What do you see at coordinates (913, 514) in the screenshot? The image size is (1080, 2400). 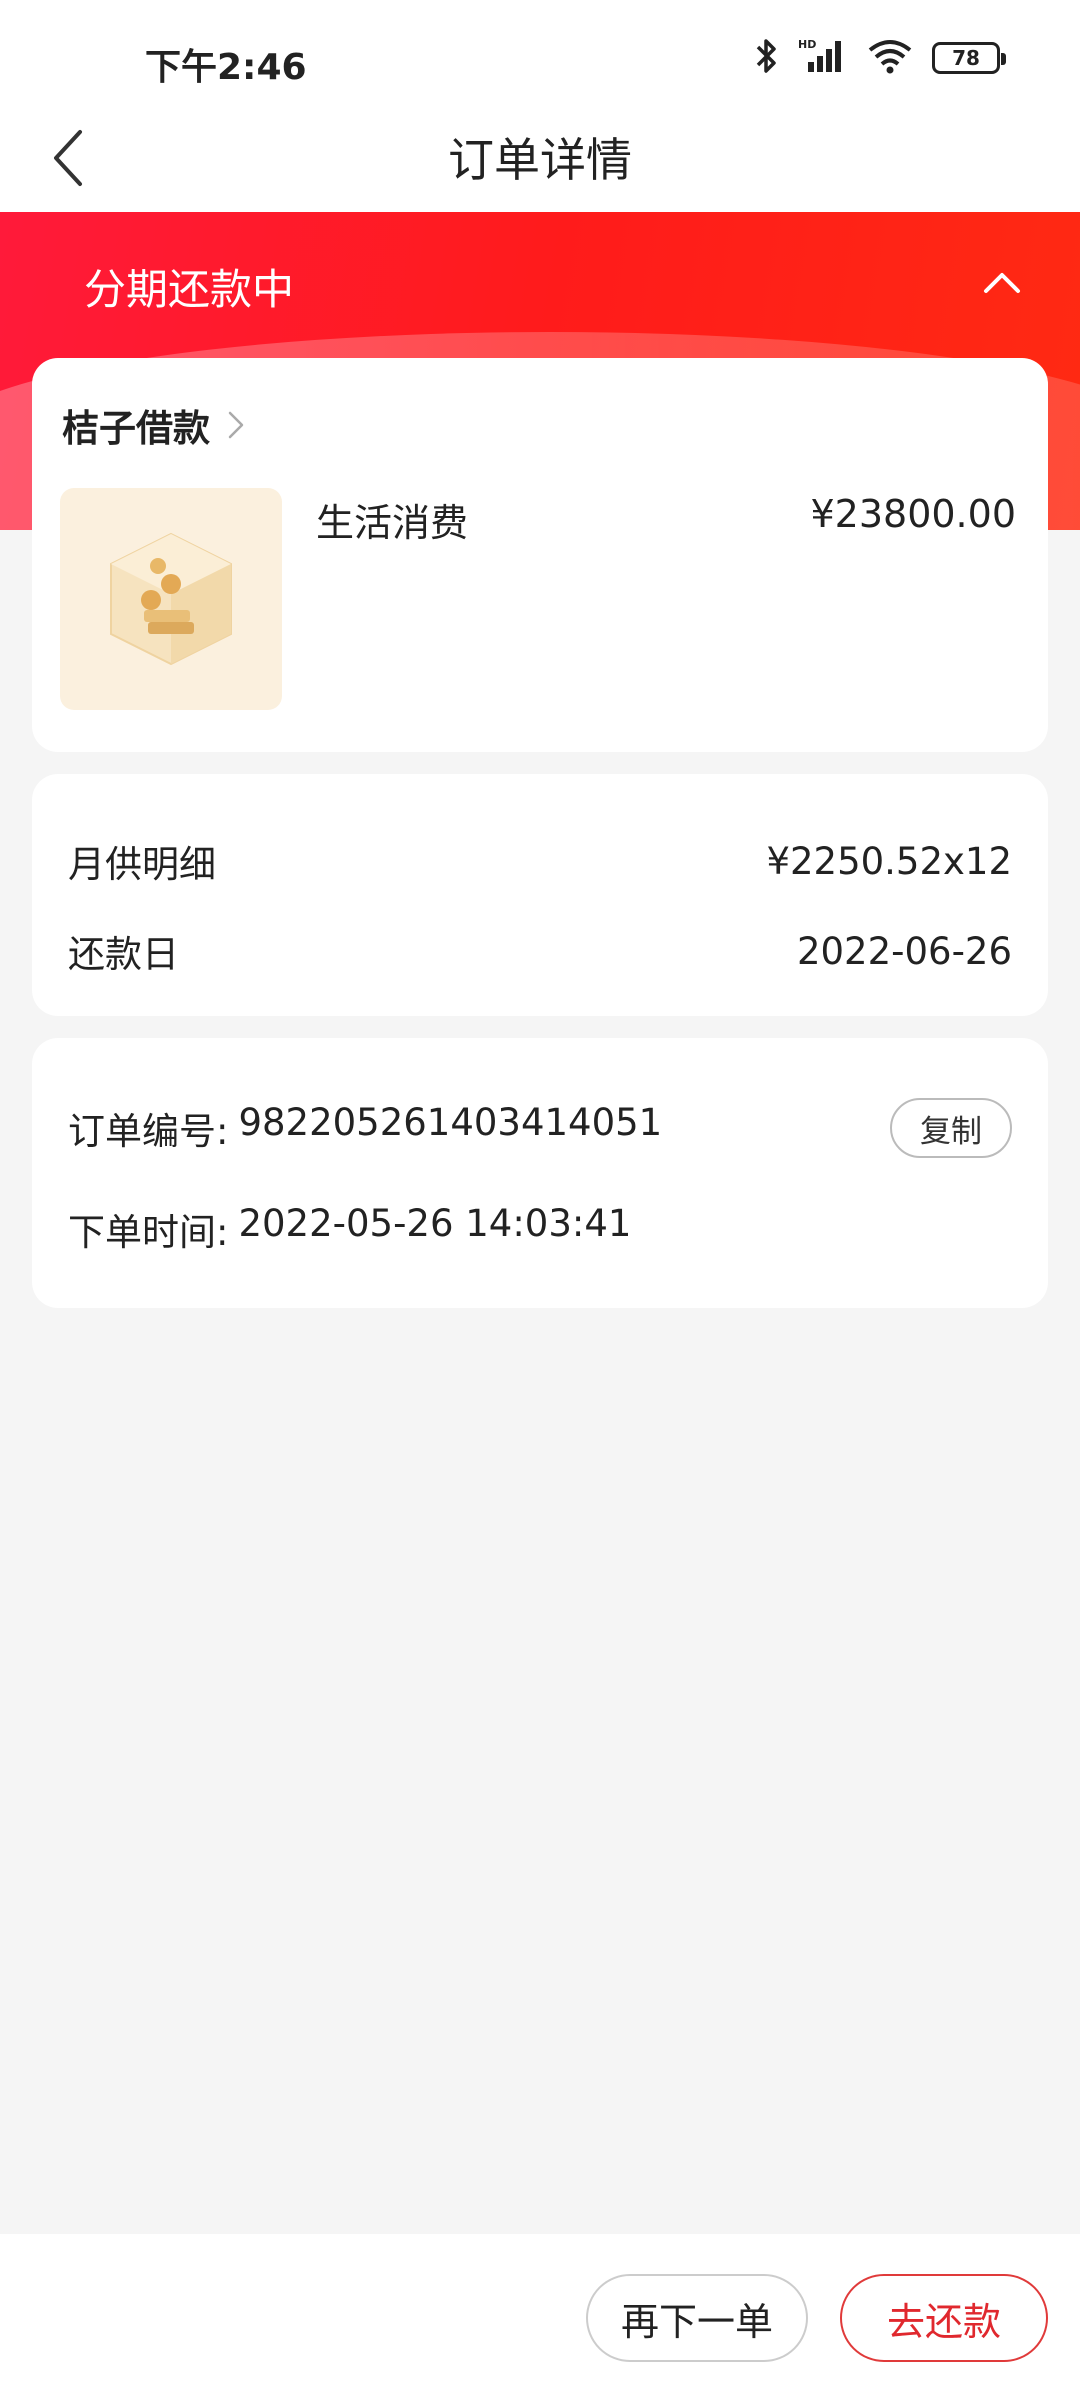 I see `product-price: ¥23800.00` at bounding box center [913, 514].